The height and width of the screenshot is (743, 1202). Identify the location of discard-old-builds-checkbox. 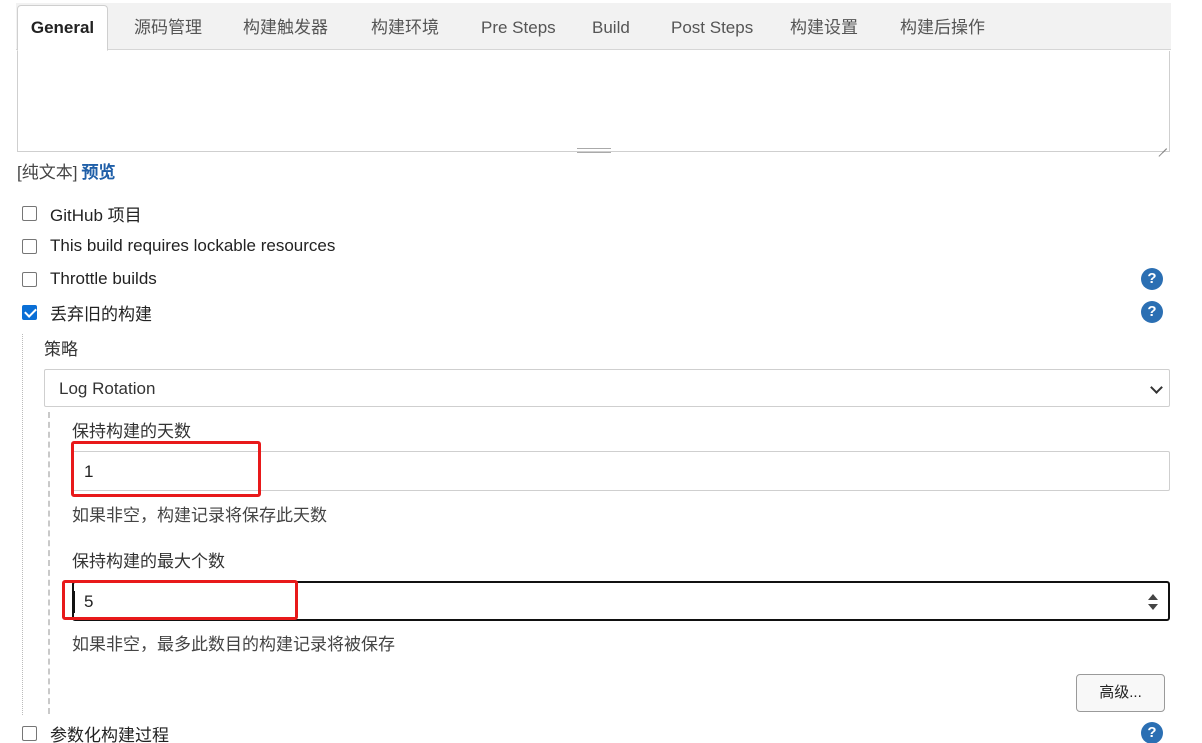
(29, 312).